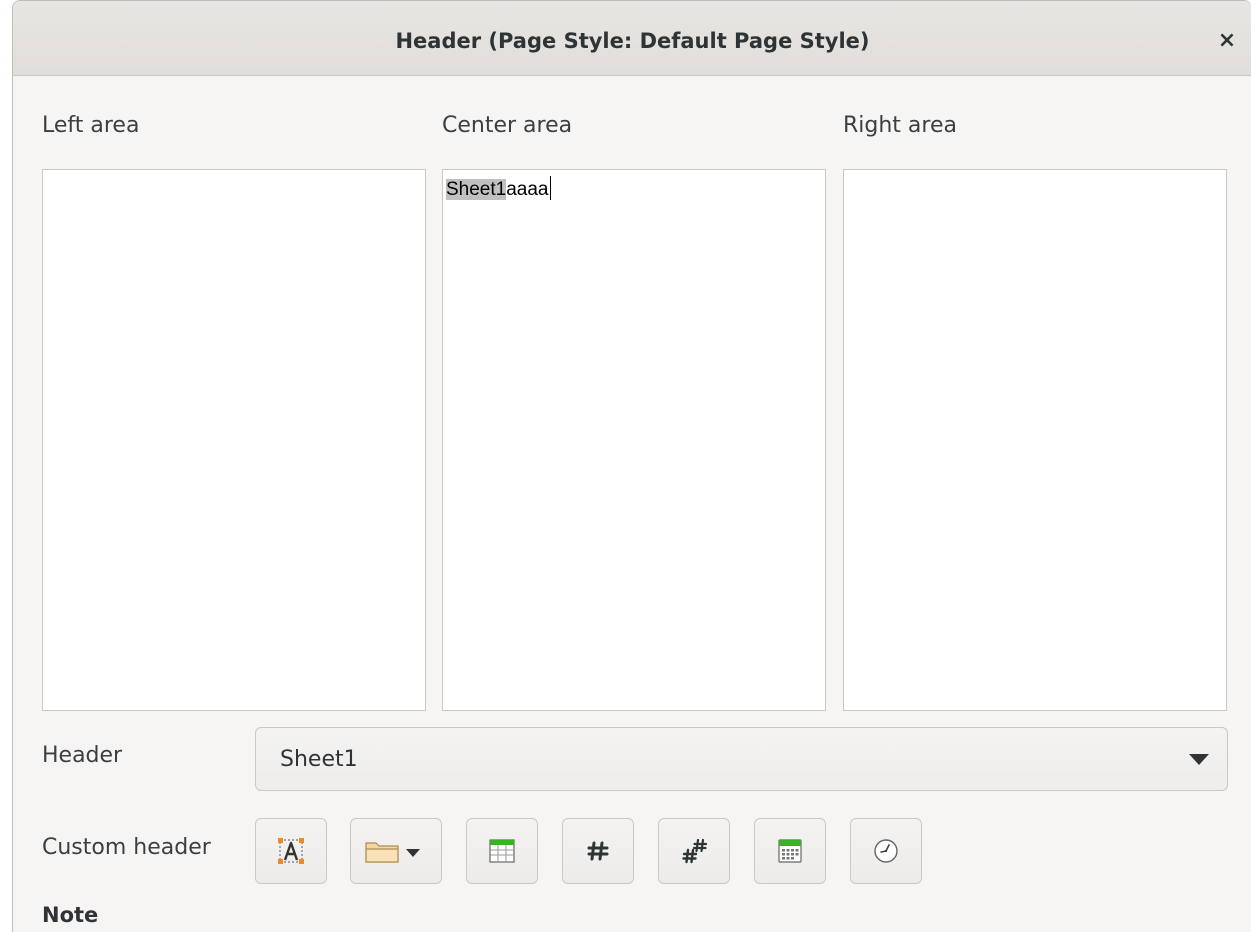 This screenshot has width=1251, height=932. I want to click on close-button: ×, so click(1227, 41).